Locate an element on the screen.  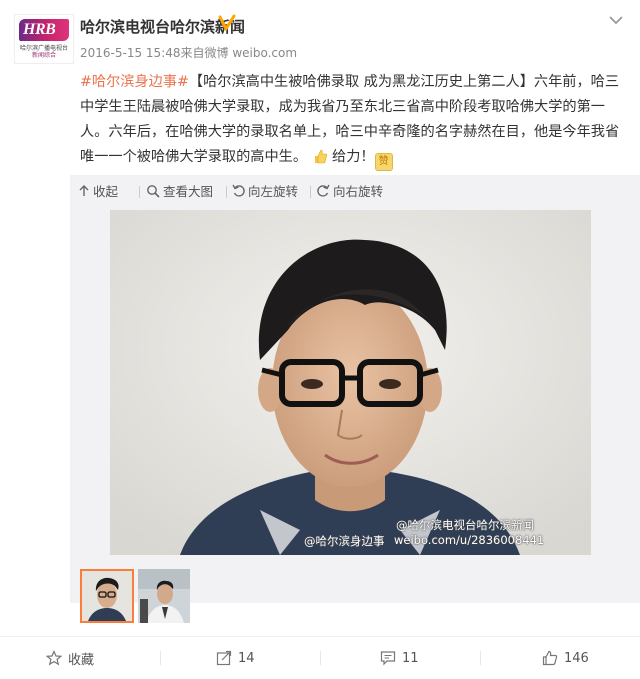
favorite-button: 收藏 is located at coordinates (70, 658).